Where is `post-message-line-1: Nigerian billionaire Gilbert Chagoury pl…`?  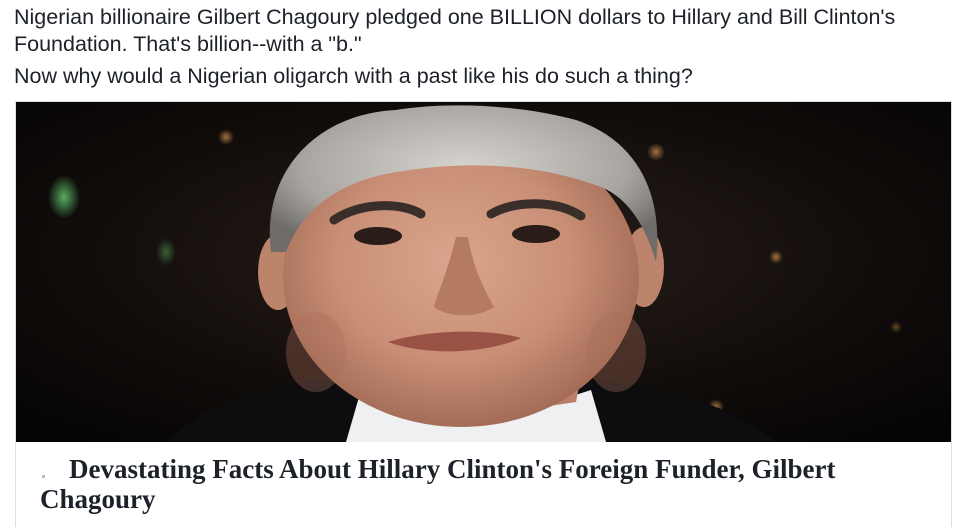 post-message-line-1: Nigerian billionaire Gilbert Chagoury pl… is located at coordinates (455, 30).